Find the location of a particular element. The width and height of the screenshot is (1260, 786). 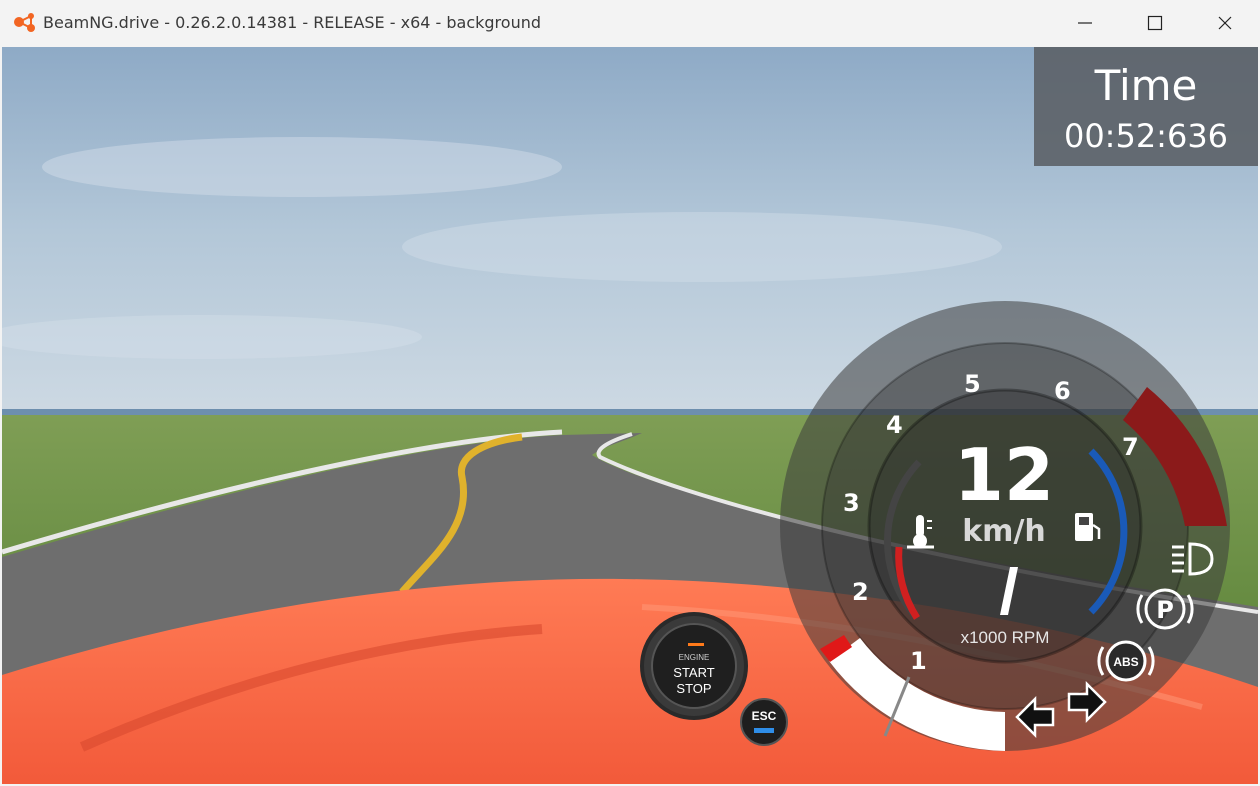

engine-label: ENGINE is located at coordinates (694, 657).